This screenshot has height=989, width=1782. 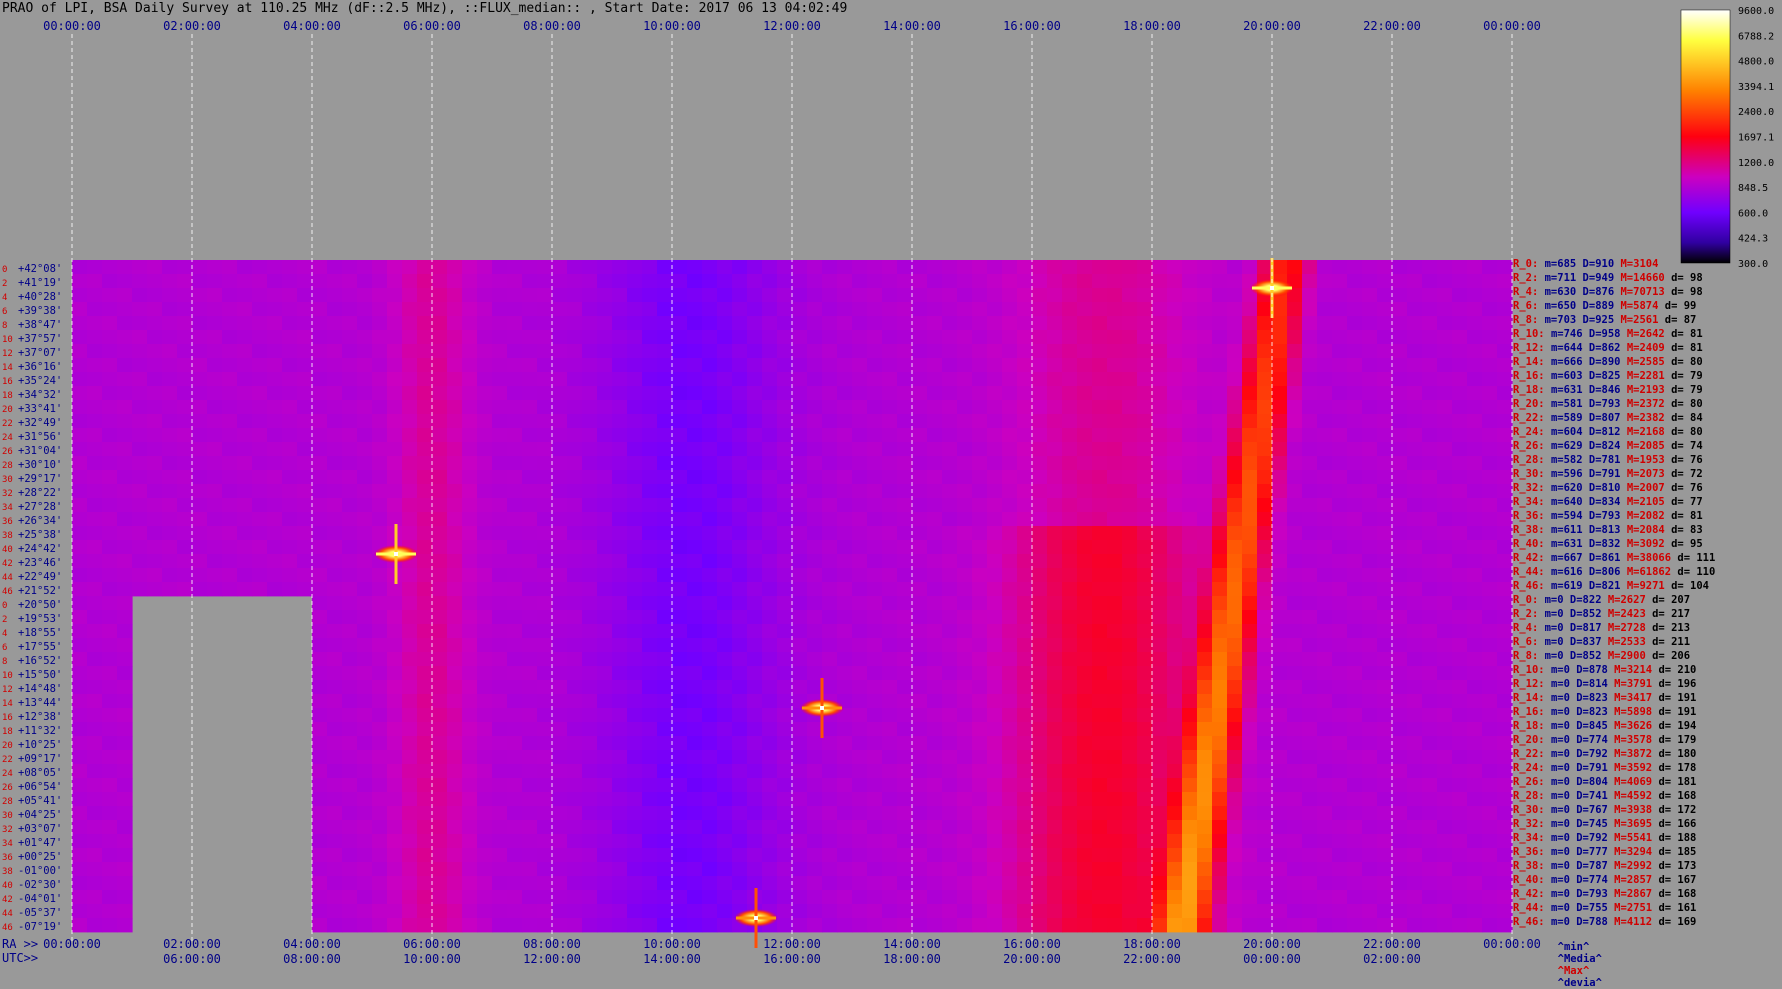 What do you see at coordinates (1687, 390) in the screenshot?
I see `stat-dev: d= 79` at bounding box center [1687, 390].